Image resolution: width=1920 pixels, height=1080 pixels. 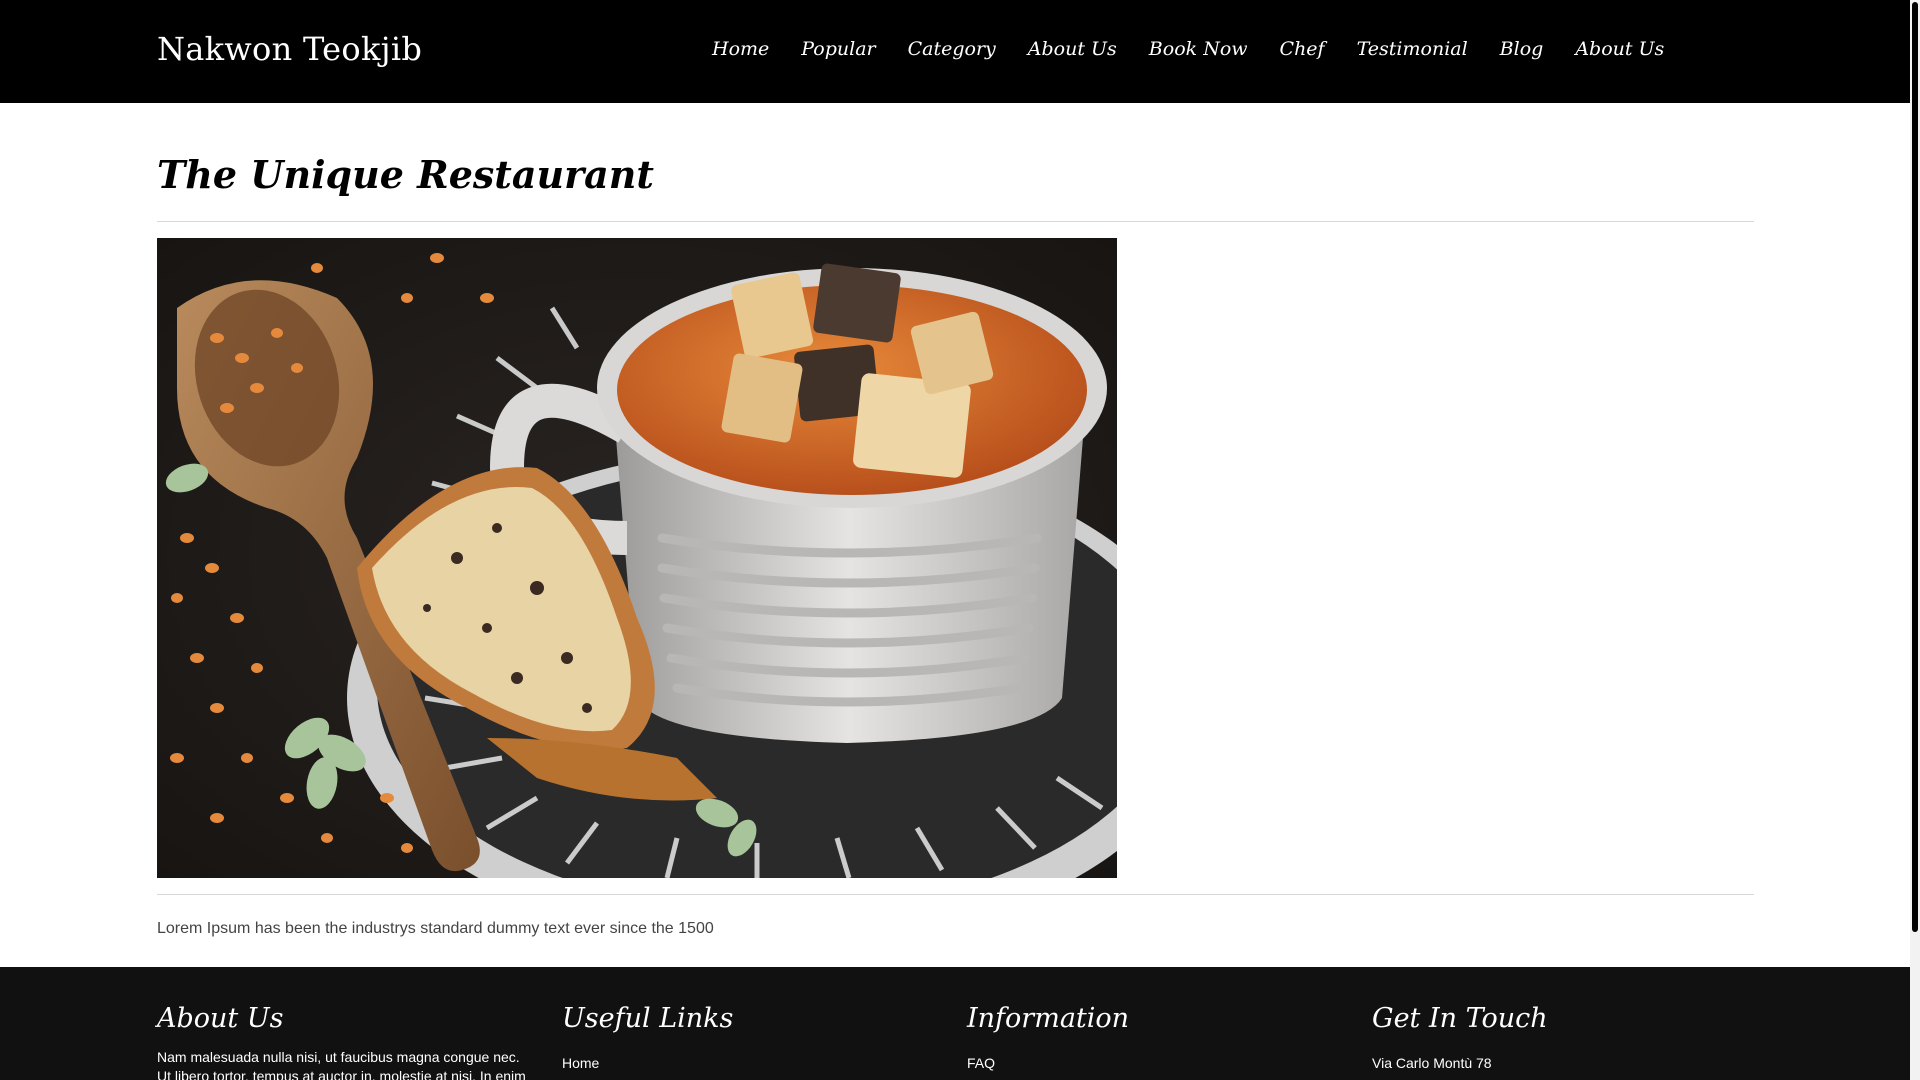 I want to click on scrollbar-thumb, so click(x=1915, y=467).